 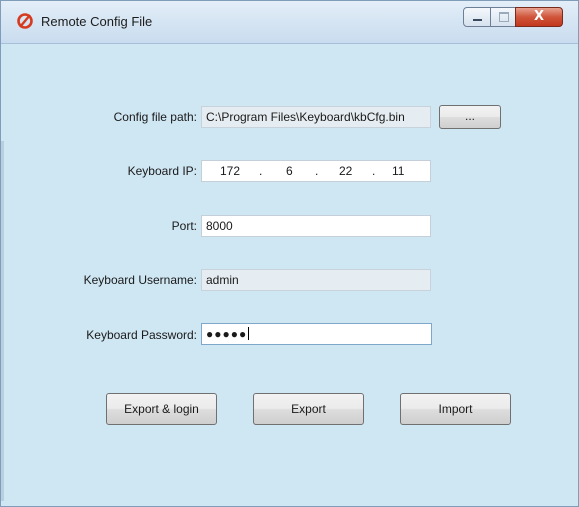 I want to click on password-masked-value: ●●●●●, so click(x=227, y=334).